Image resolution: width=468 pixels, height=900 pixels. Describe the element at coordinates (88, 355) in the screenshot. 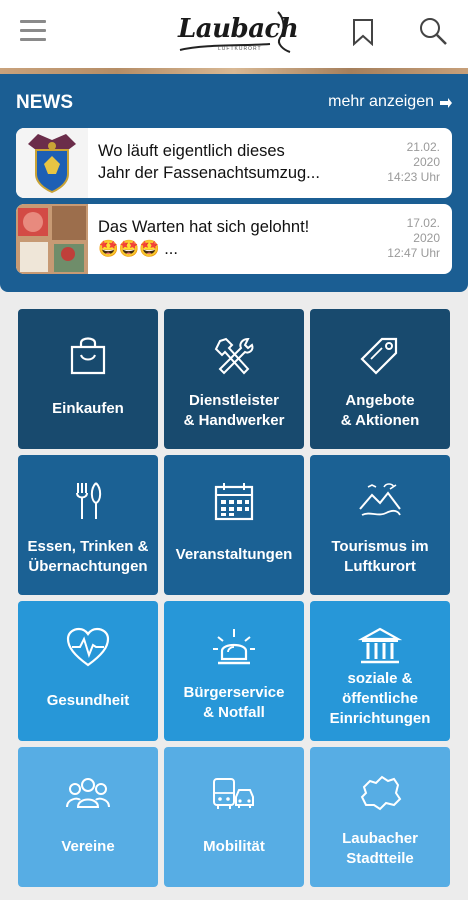

I see `shopping-bag-icon` at that location.